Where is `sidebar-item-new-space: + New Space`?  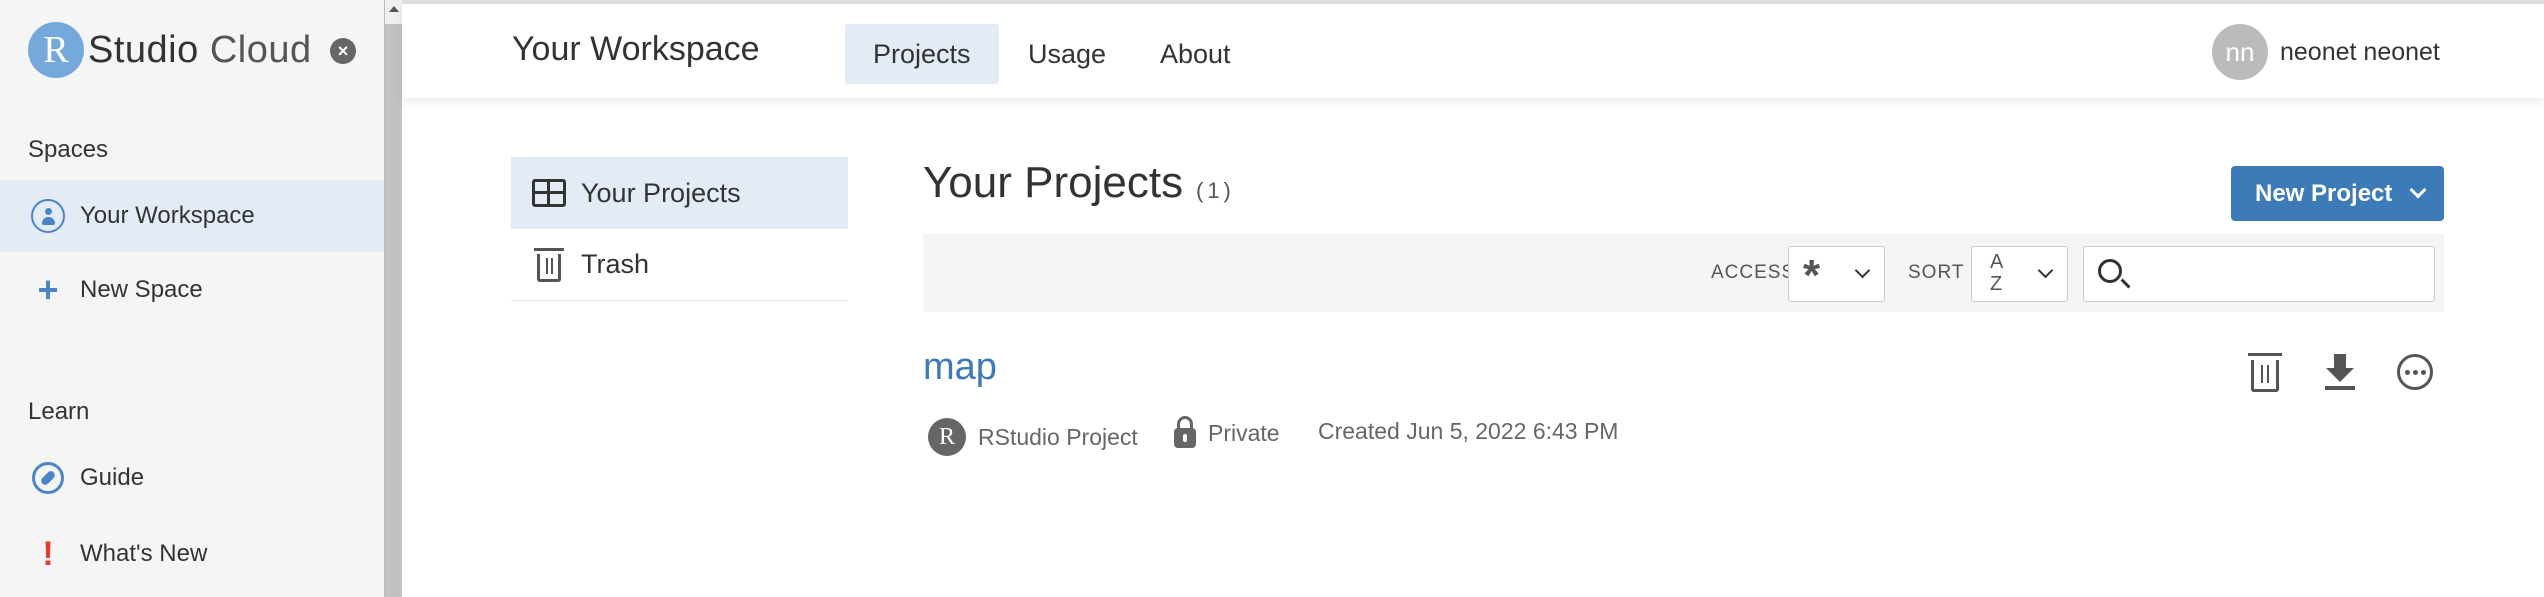 sidebar-item-new-space: + New Space is located at coordinates (192, 290).